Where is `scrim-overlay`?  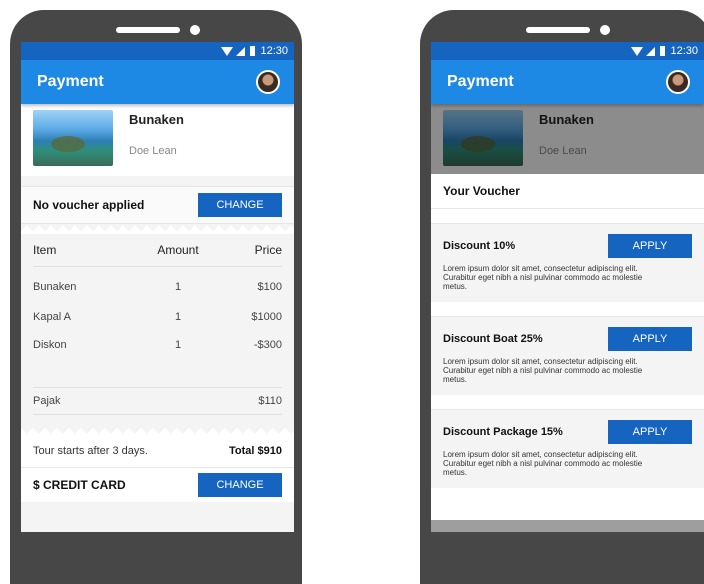
scrim-overlay is located at coordinates (567, 139).